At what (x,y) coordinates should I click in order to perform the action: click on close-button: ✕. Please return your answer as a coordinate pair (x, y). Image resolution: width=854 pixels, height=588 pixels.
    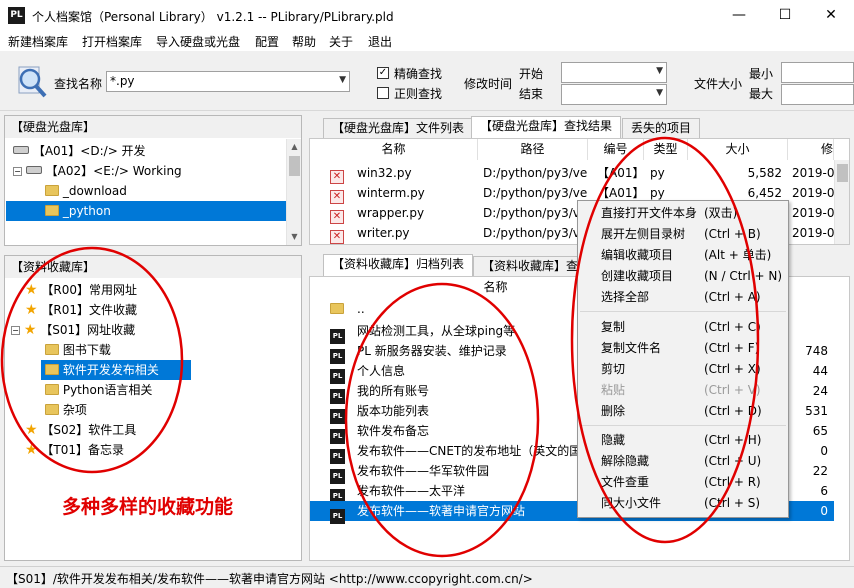
    Looking at the image, I should click on (831, 15).